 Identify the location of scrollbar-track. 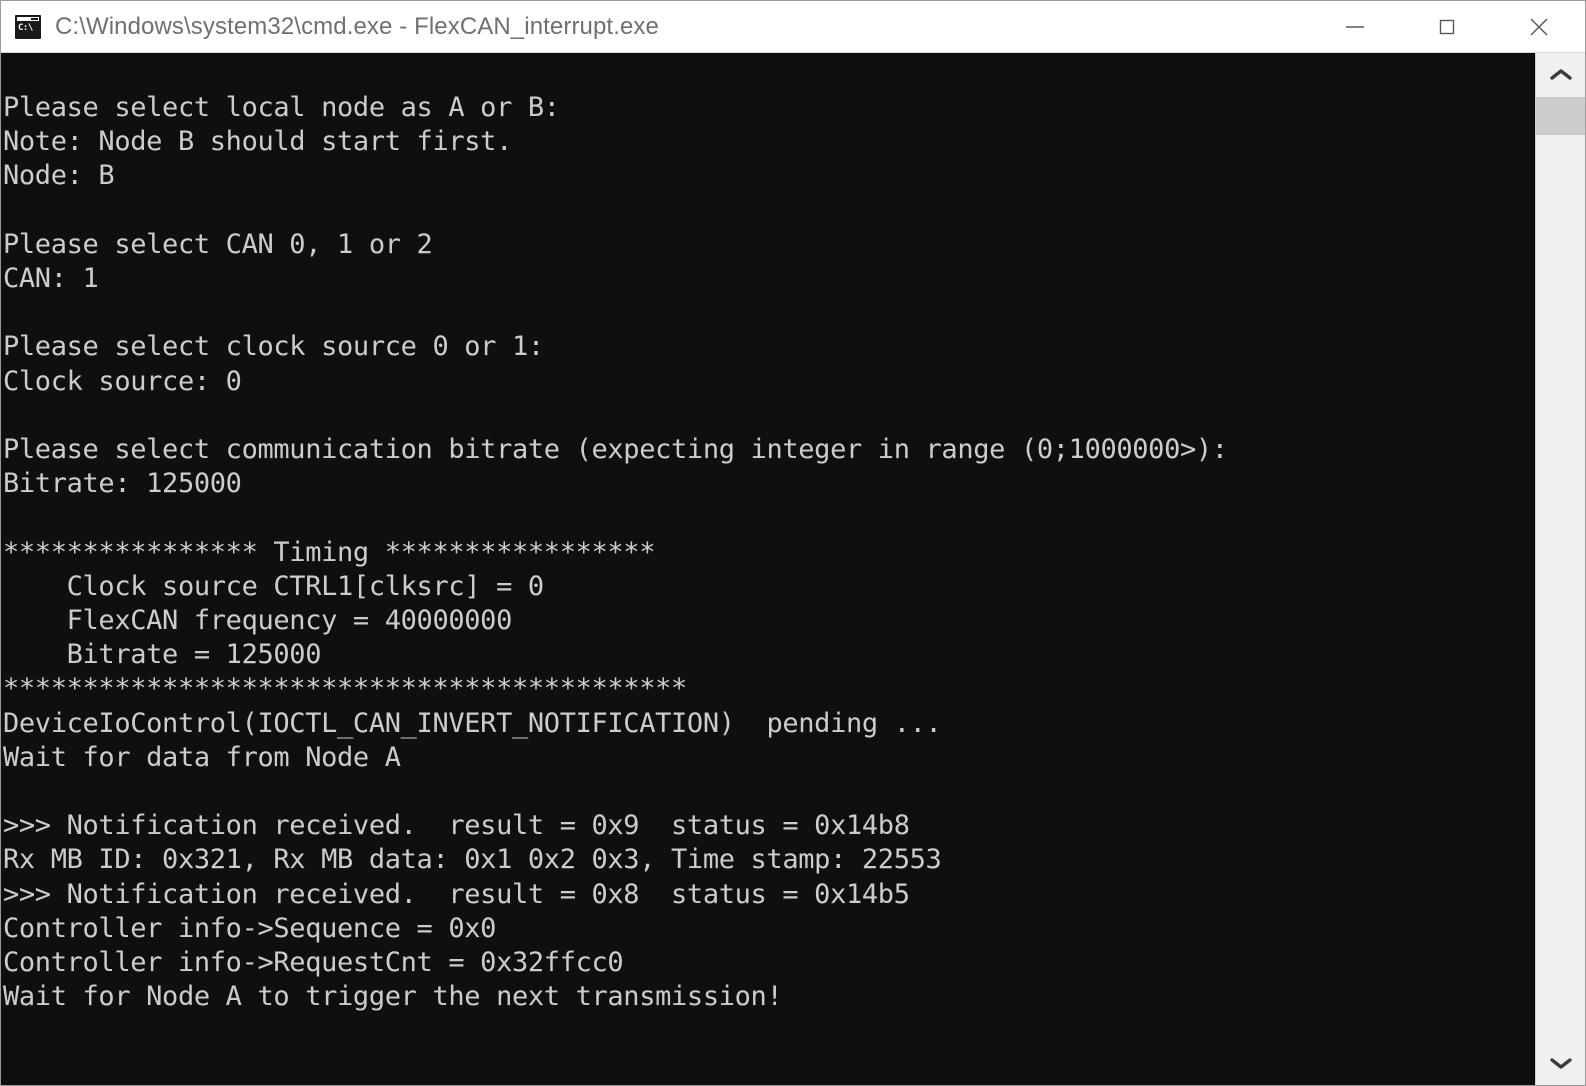
(1560, 569).